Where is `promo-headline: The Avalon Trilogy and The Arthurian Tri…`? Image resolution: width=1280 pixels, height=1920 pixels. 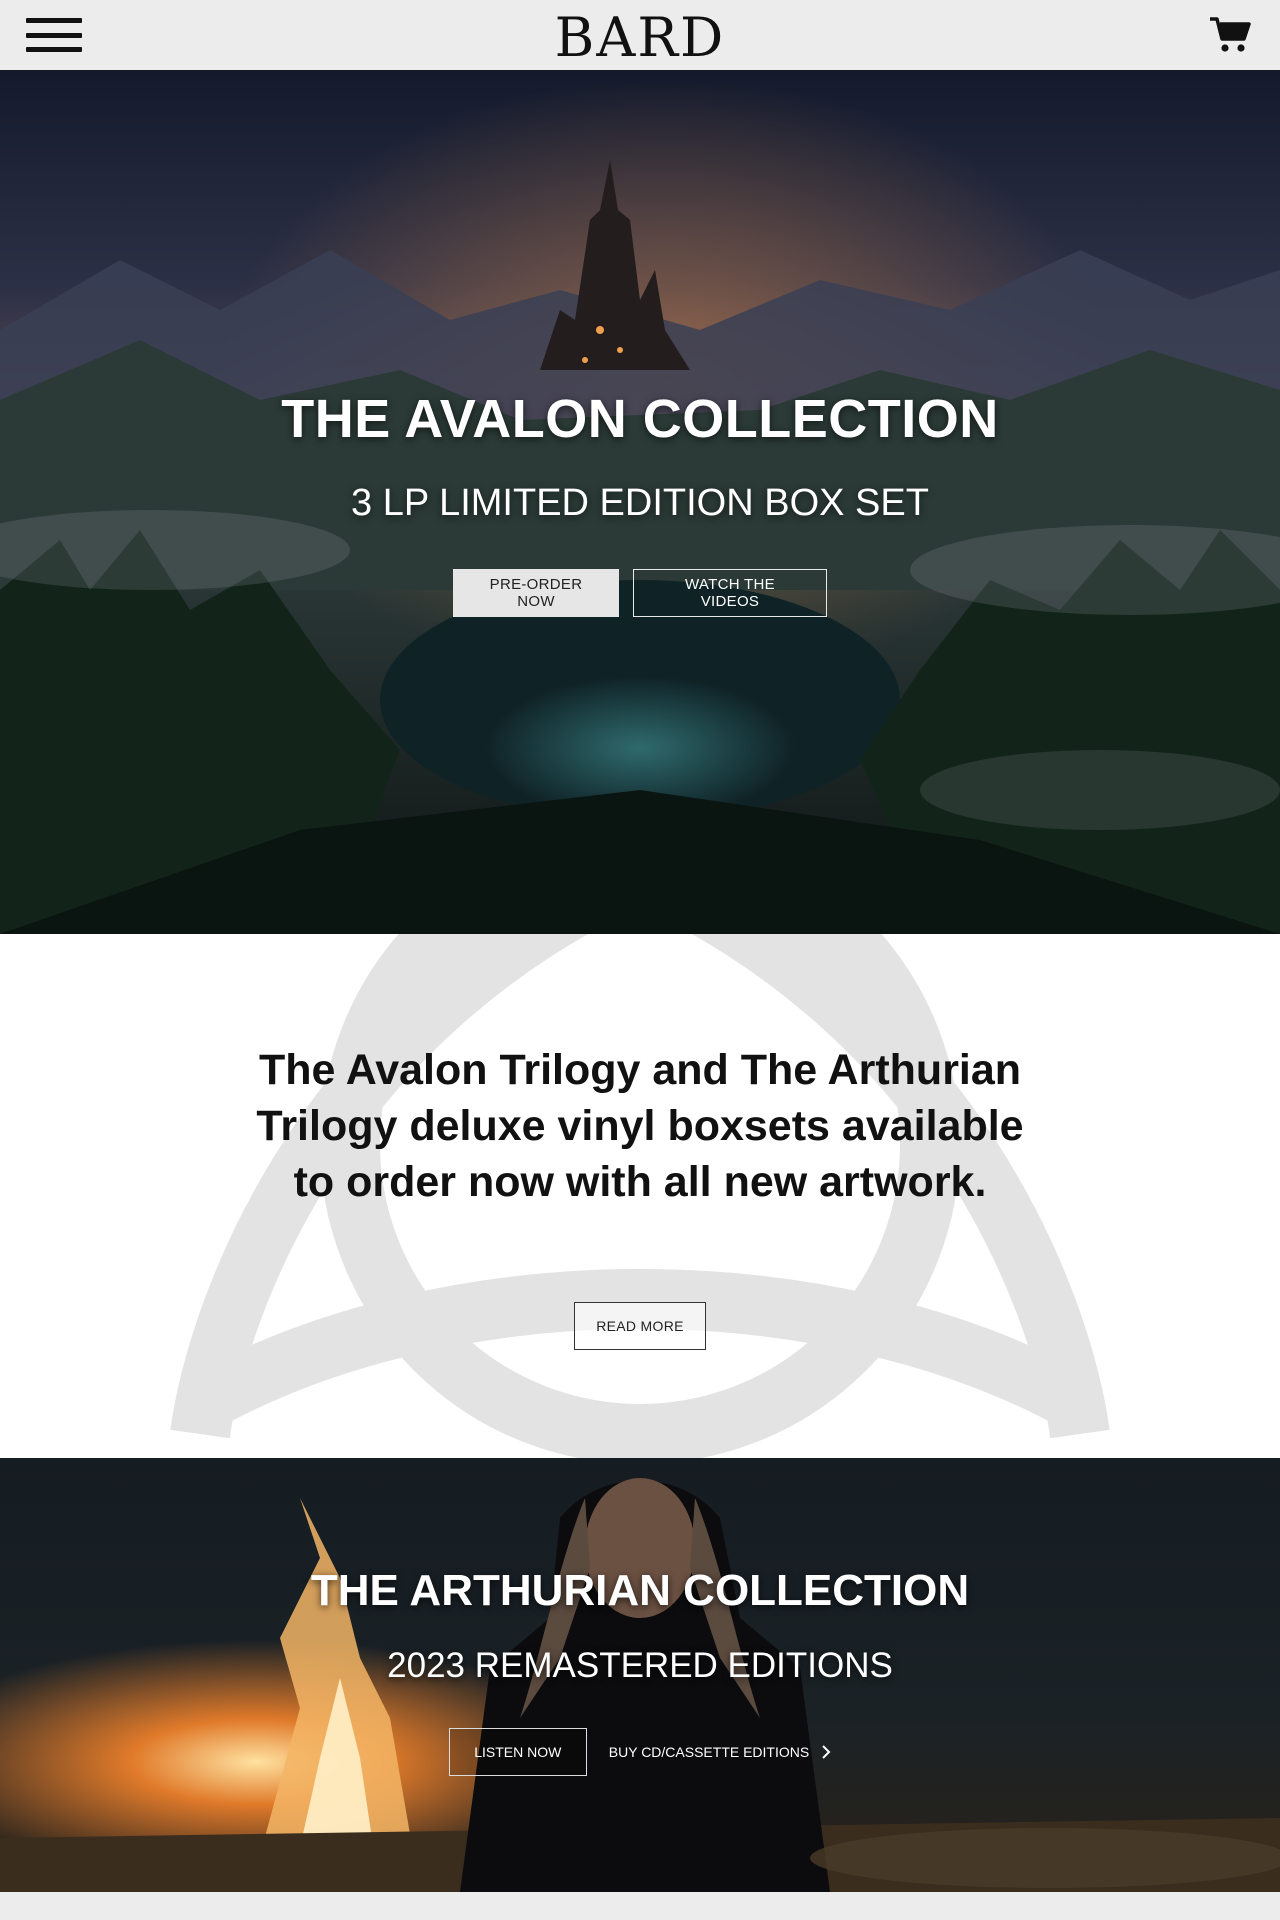 promo-headline: The Avalon Trilogy and The Arthurian Tri… is located at coordinates (640, 1126).